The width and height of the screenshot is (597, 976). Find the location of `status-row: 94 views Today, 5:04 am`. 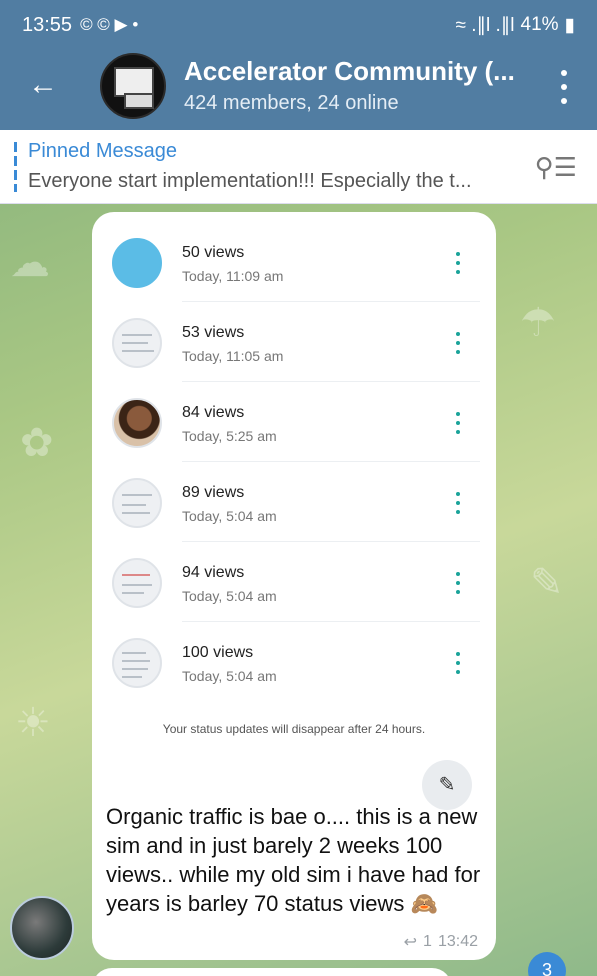

status-row: 94 views Today, 5:04 am is located at coordinates (296, 582).